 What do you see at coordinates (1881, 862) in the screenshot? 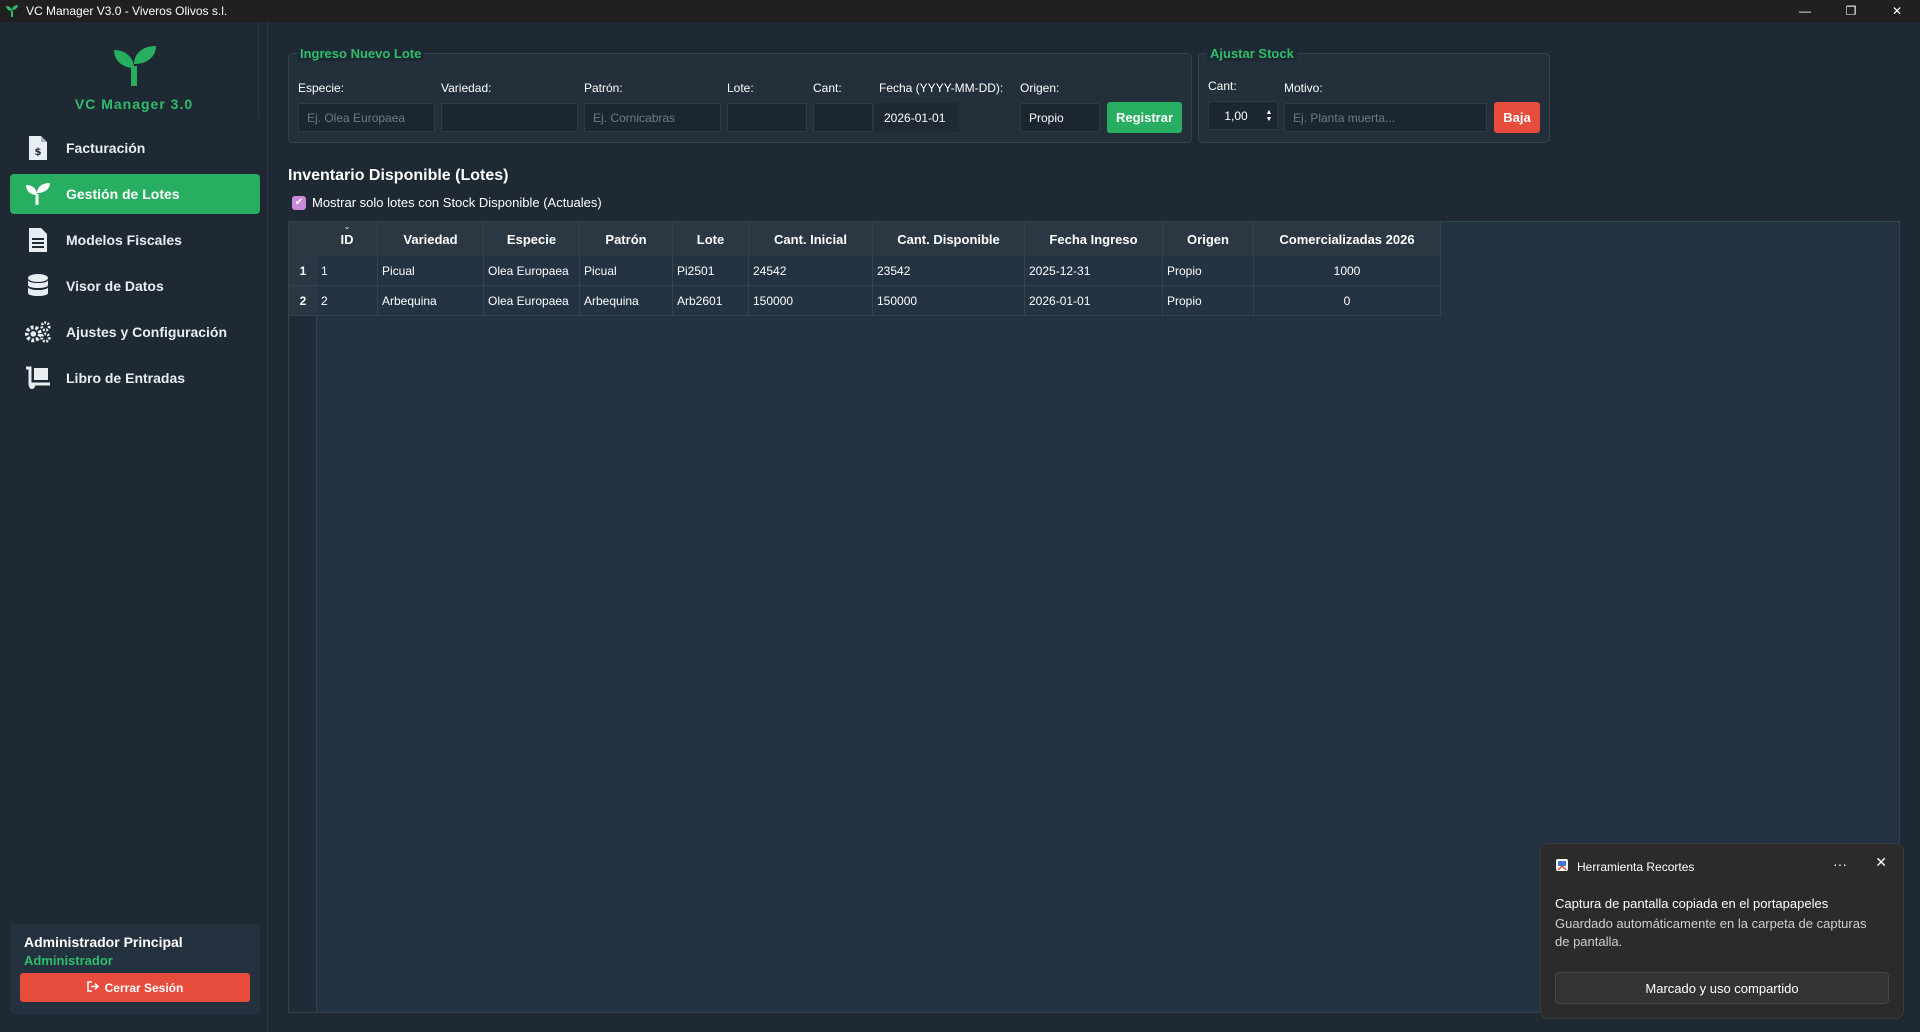
I see `close-icon: ✕` at bounding box center [1881, 862].